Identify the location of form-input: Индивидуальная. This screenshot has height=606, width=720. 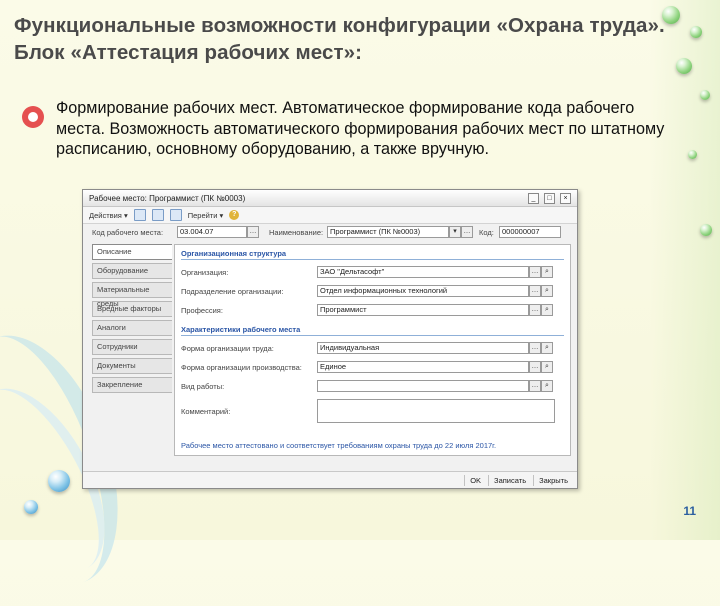
(423, 348).